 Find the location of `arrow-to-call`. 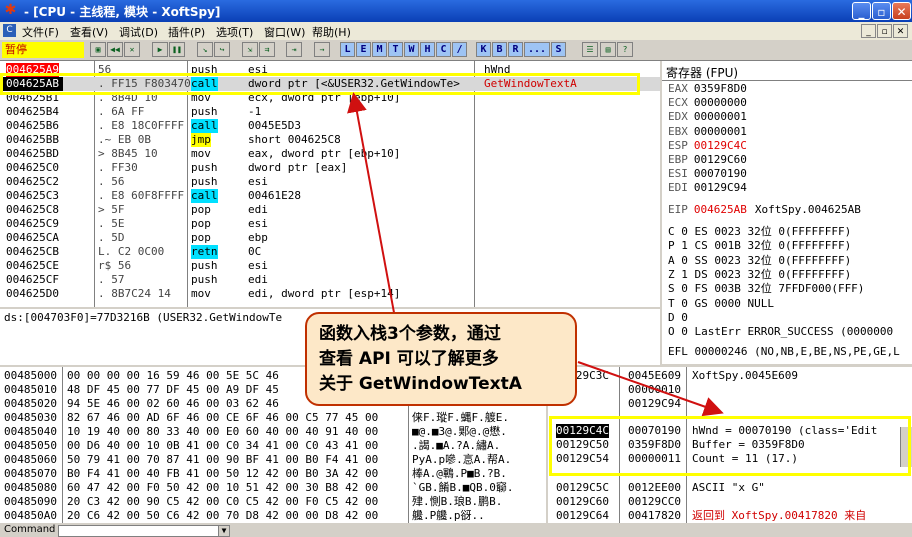

arrow-to-call is located at coordinates (371, 205).